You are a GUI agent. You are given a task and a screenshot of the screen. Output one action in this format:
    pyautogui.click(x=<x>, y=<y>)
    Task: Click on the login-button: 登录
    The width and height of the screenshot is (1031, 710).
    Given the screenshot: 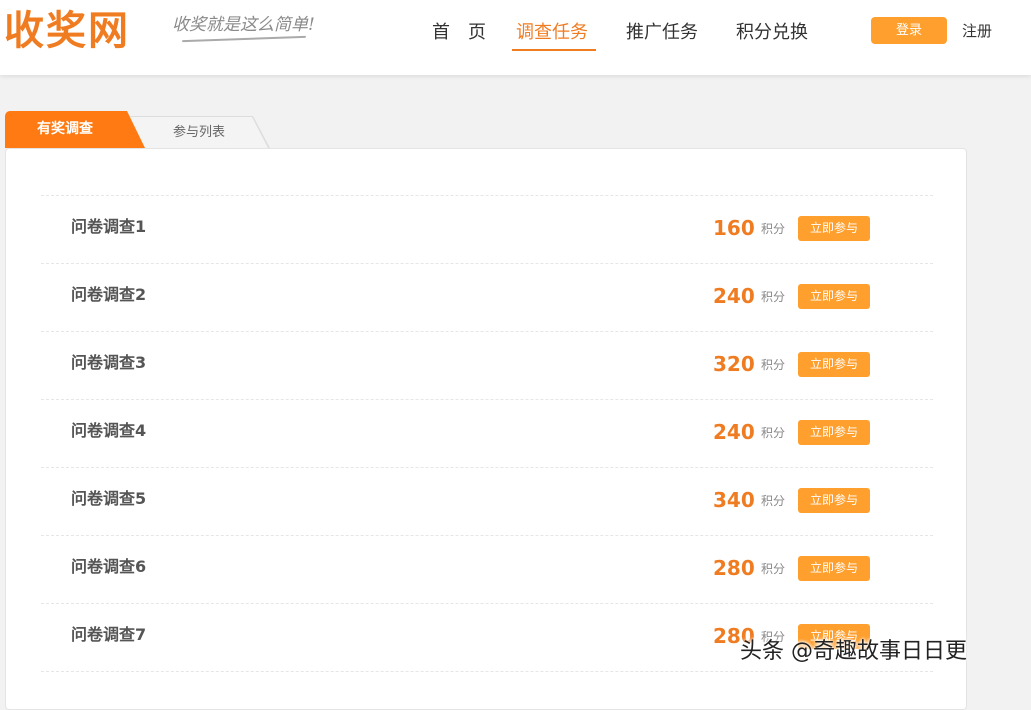 What is the action you would take?
    pyautogui.click(x=909, y=30)
    